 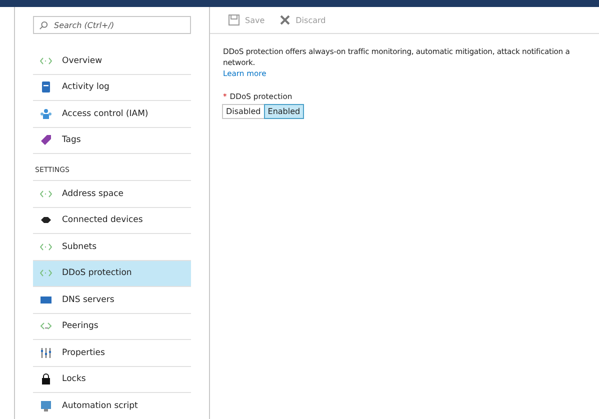 What do you see at coordinates (46, 352) in the screenshot?
I see `sliders-icon` at bounding box center [46, 352].